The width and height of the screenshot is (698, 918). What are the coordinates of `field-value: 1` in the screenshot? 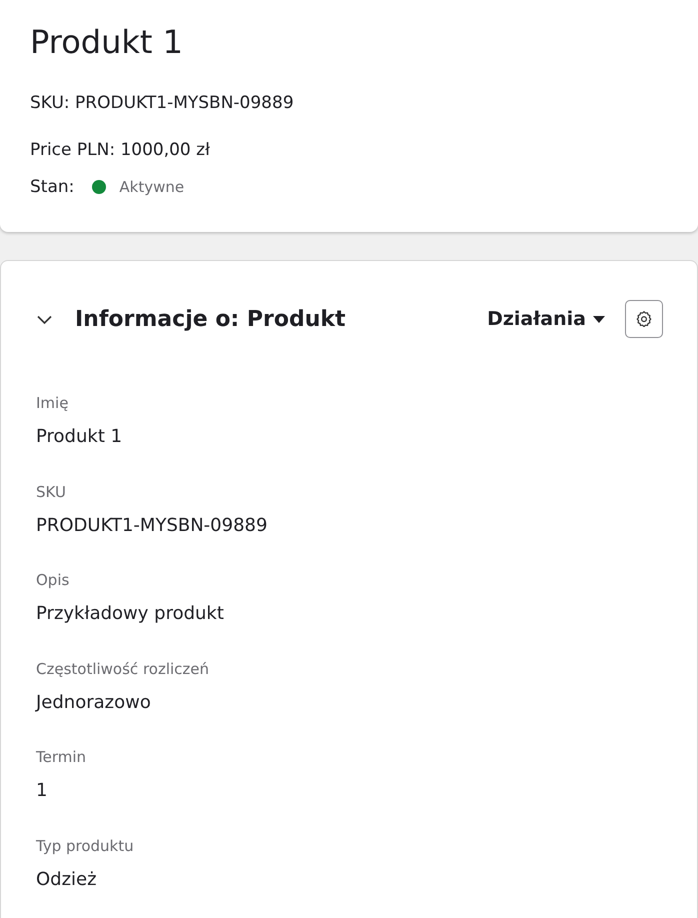 It's located at (42, 791).